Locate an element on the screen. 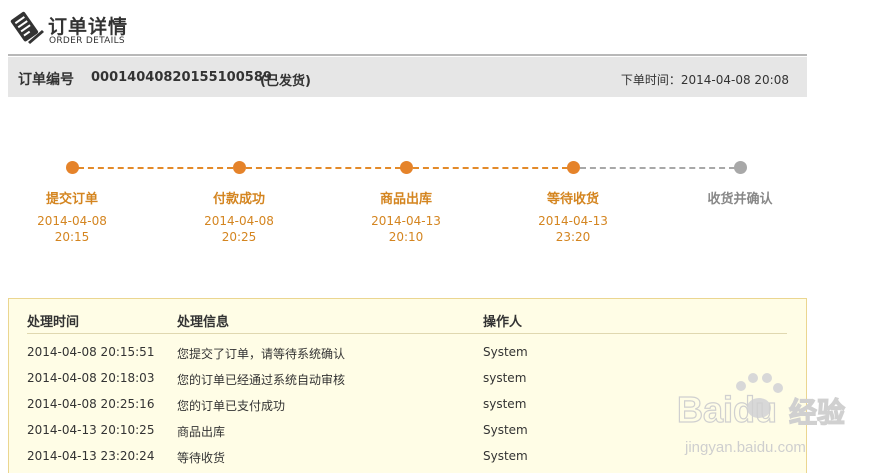 The width and height of the screenshot is (889, 475). order-details-icon is located at coordinates (27, 27).